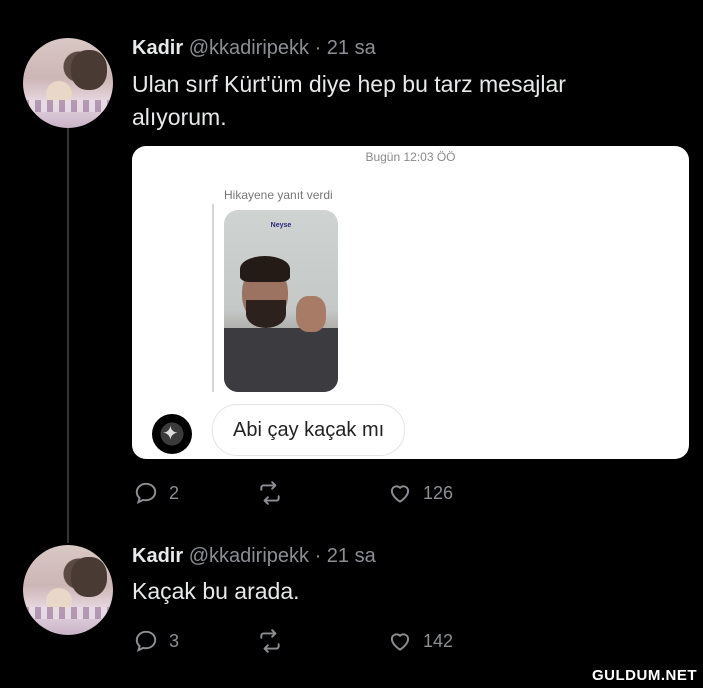 Image resolution: width=703 pixels, height=688 pixels. I want to click on bird-icon: ✦, so click(170, 434).